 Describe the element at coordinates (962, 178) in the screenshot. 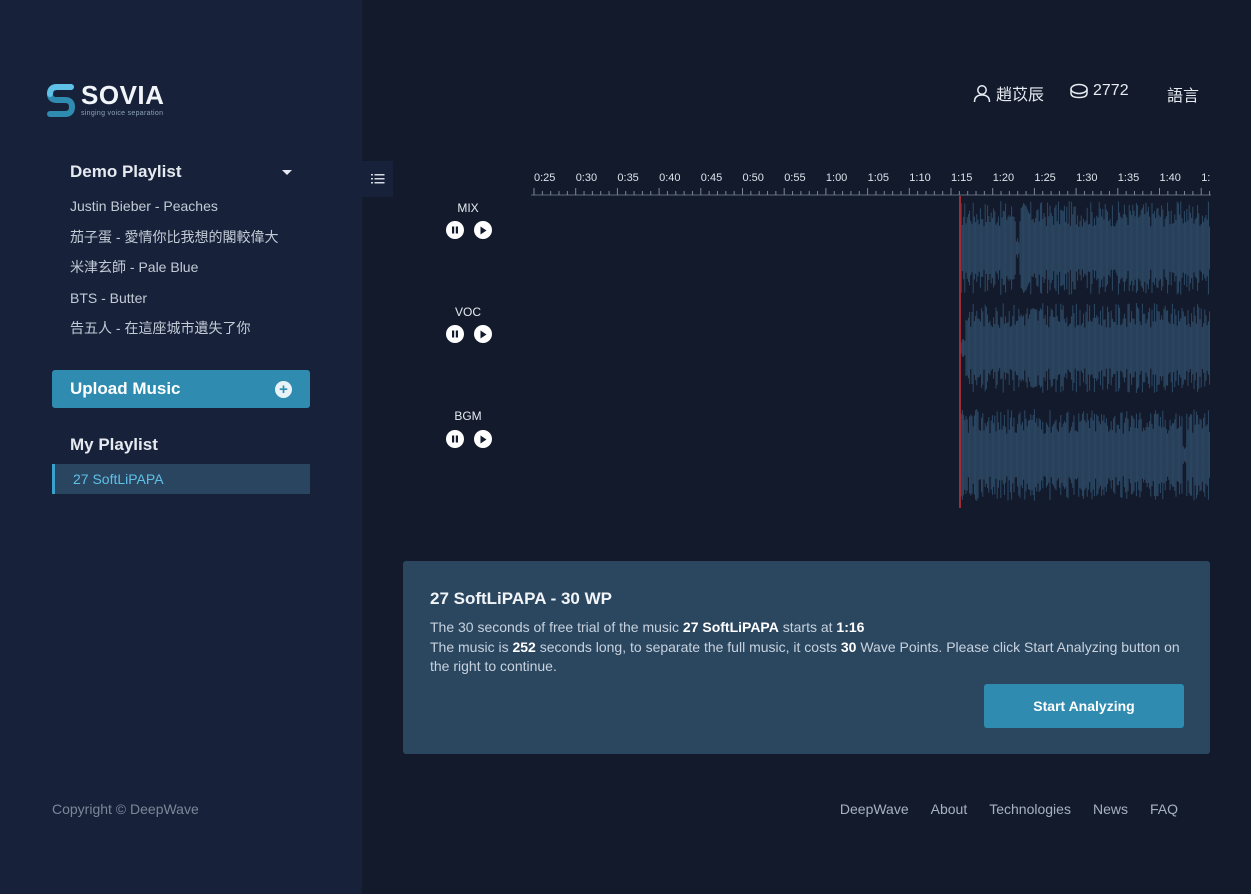

I see `timeline-label: 1:15` at that location.